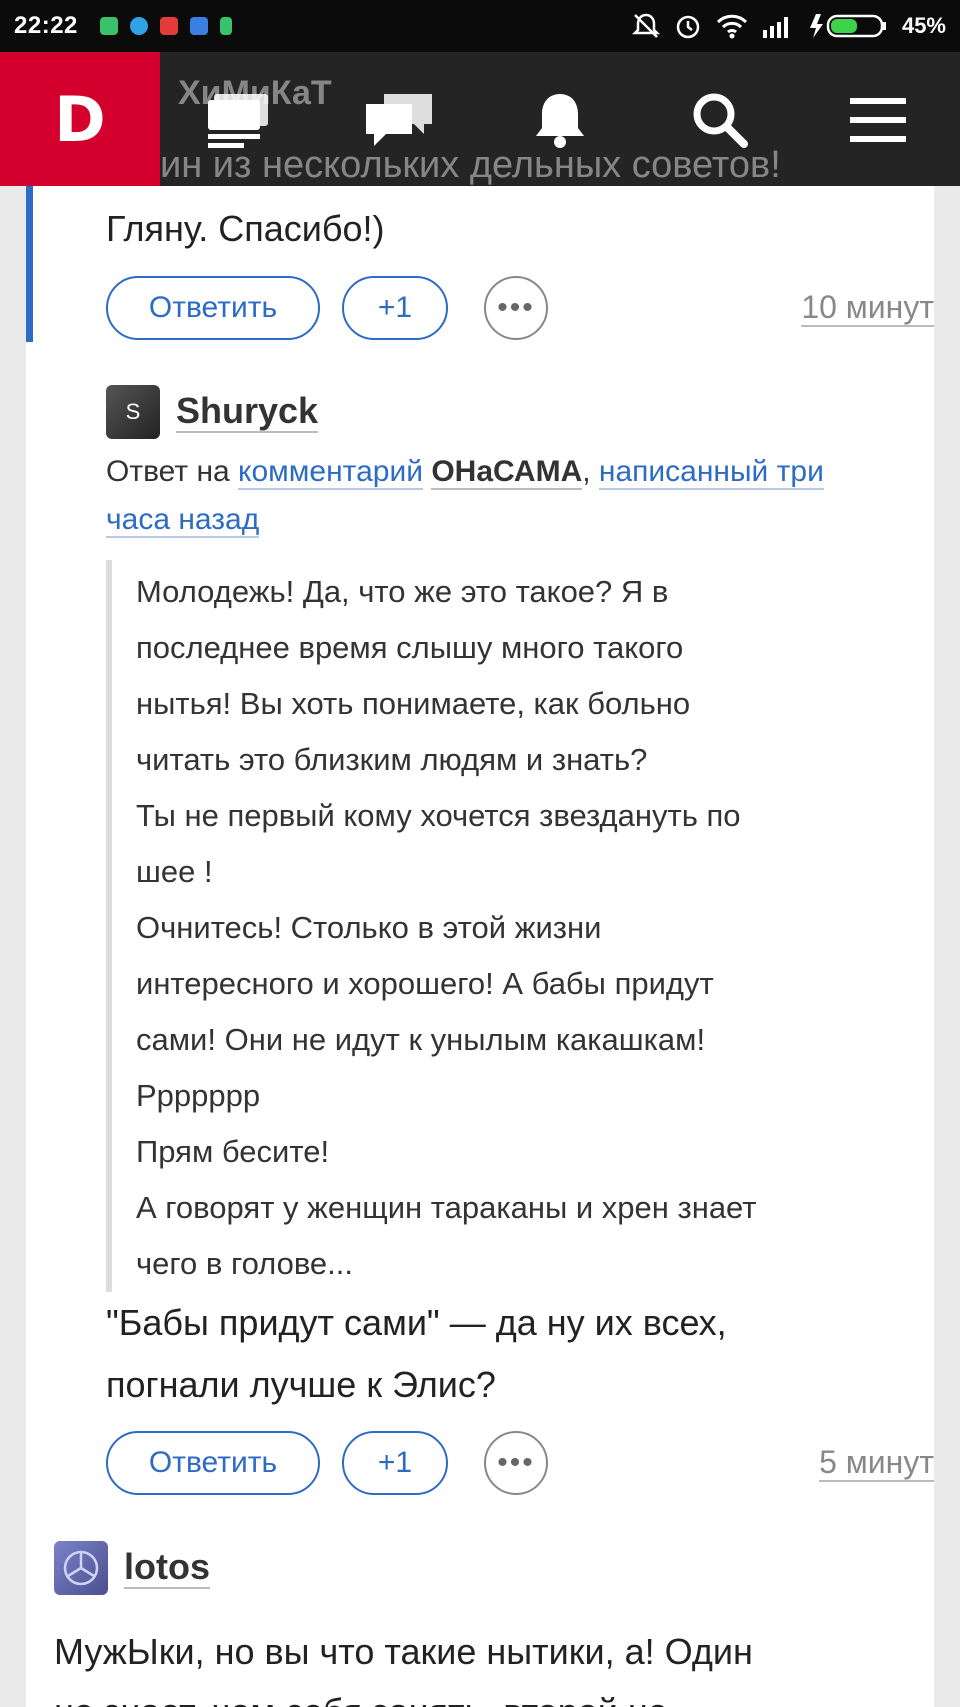  Describe the element at coordinates (330, 472) in the screenshot. I see `parent-comment-link: комментарий` at that location.